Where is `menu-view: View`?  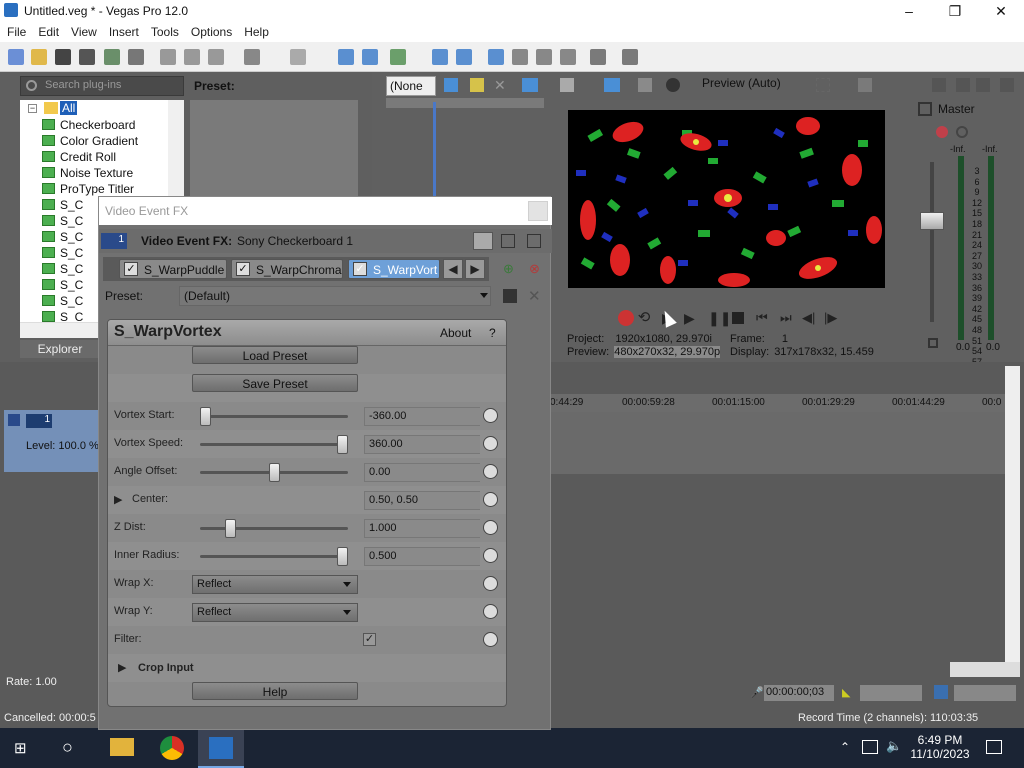 menu-view: View is located at coordinates (83, 30).